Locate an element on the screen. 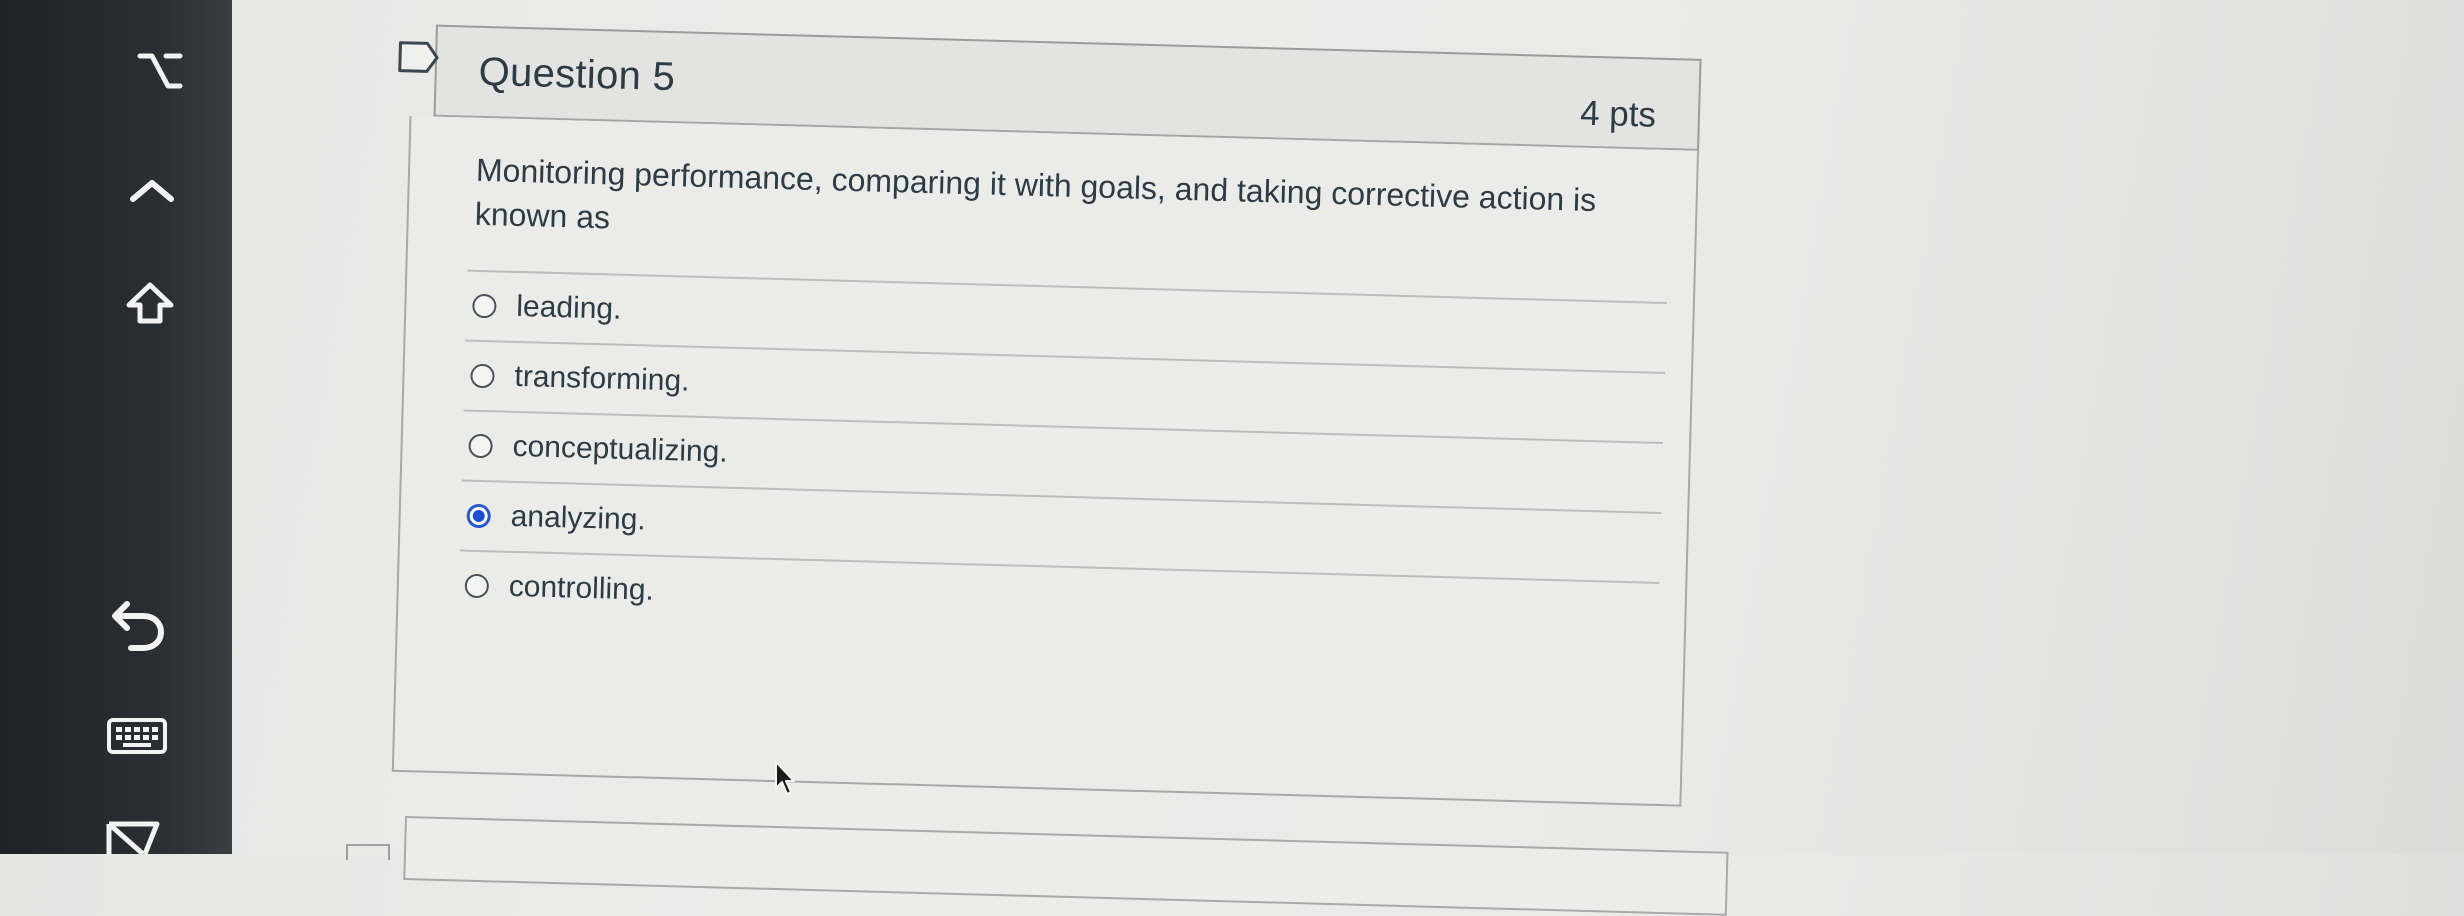 This screenshot has height=916, width=2464. answer-label: controlling. is located at coordinates (581, 588).